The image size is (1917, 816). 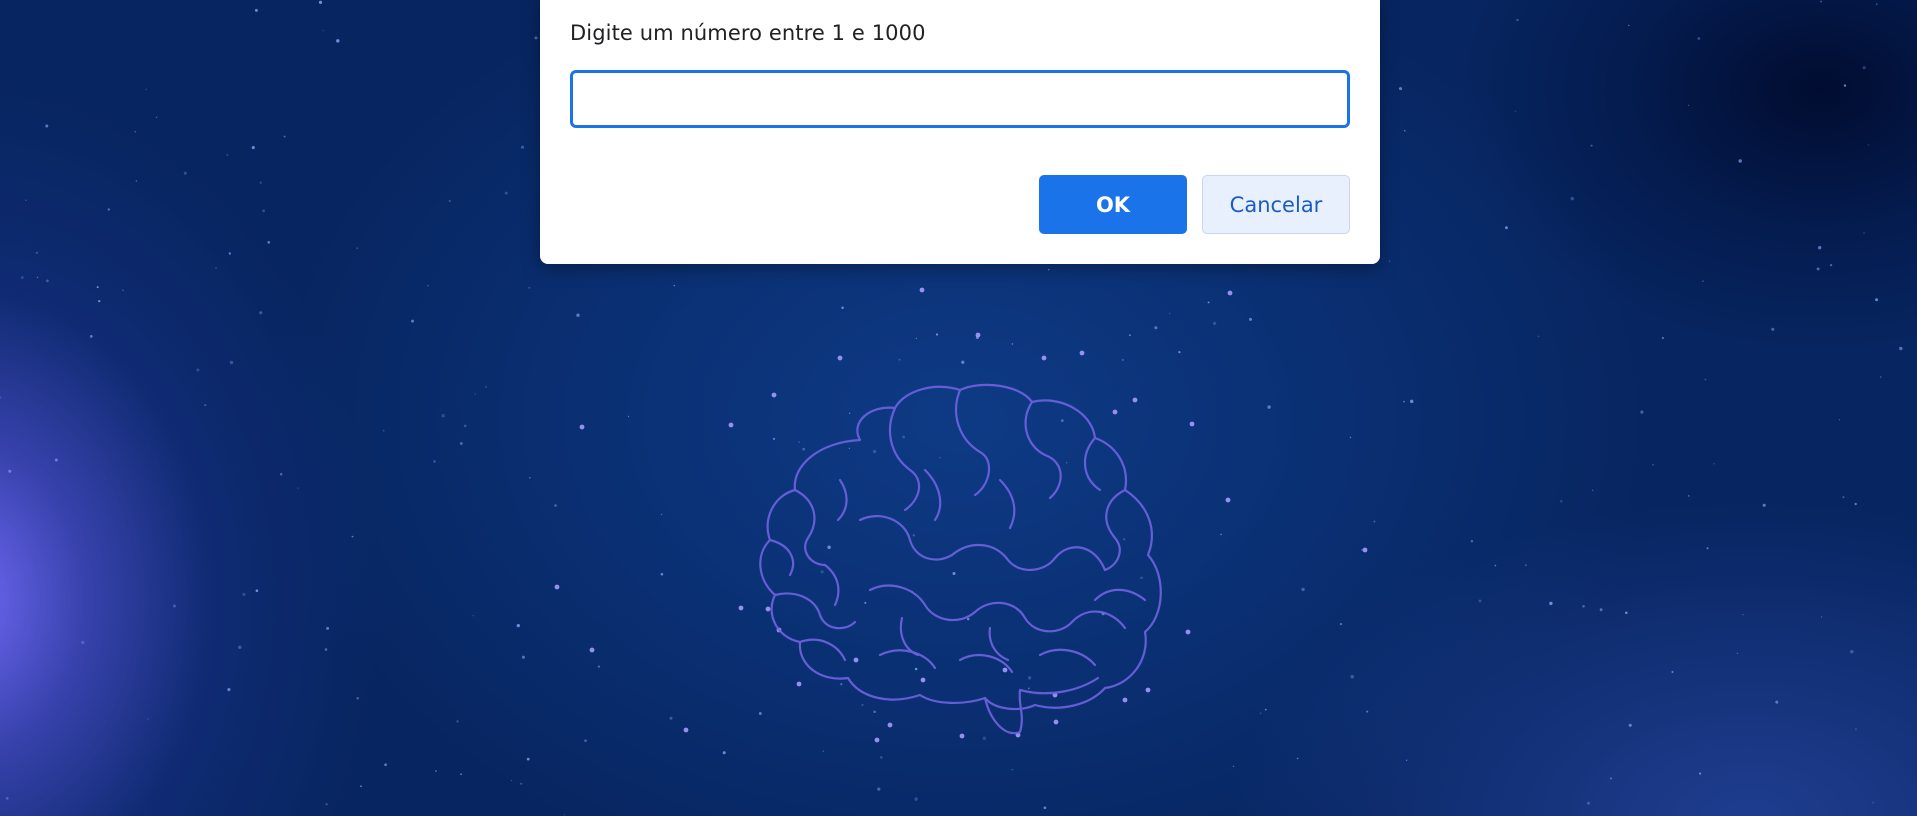 I want to click on number-input, so click(x=960, y=99).